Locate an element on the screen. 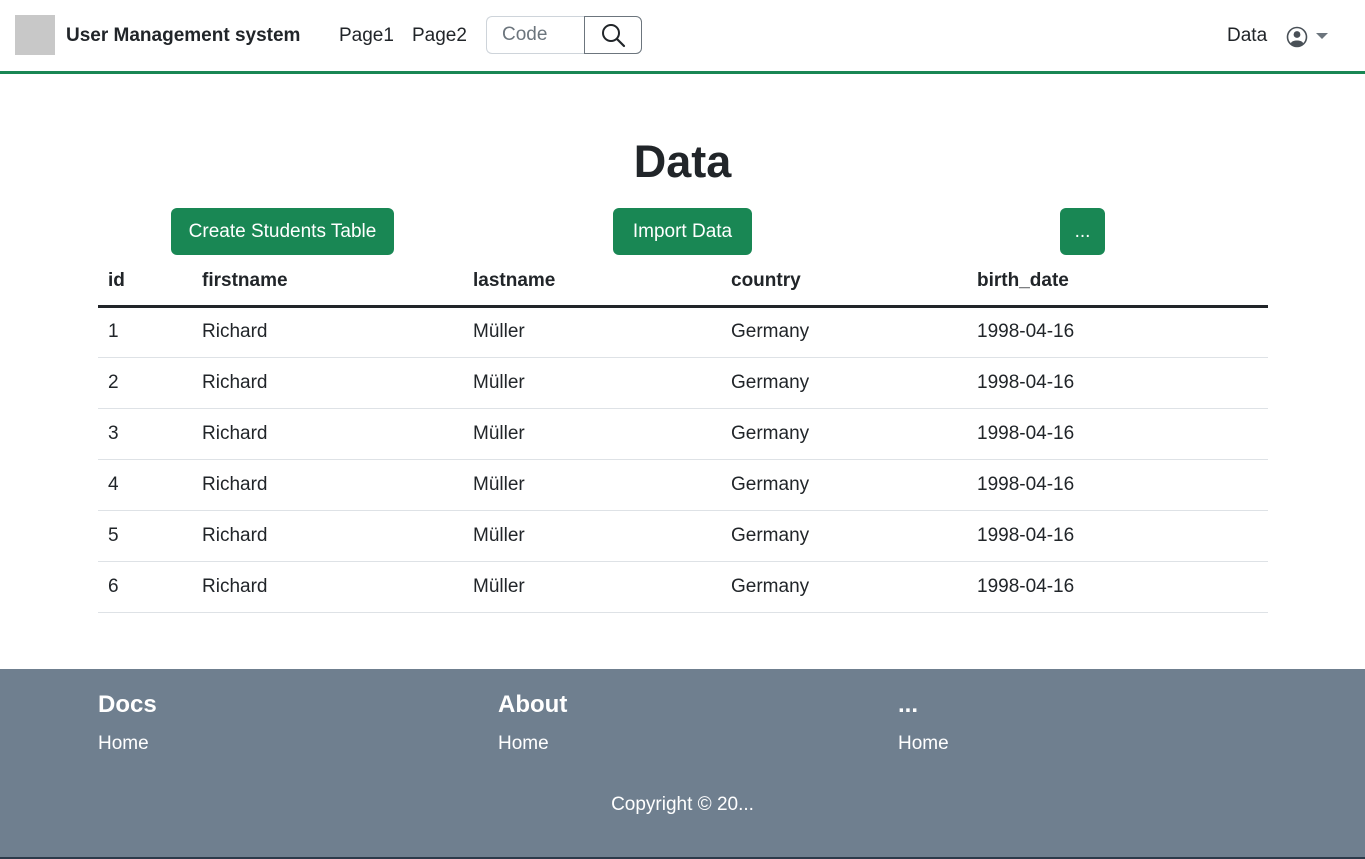 The height and width of the screenshot is (859, 1365). nav-link-page1: Page1 is located at coordinates (366, 36).